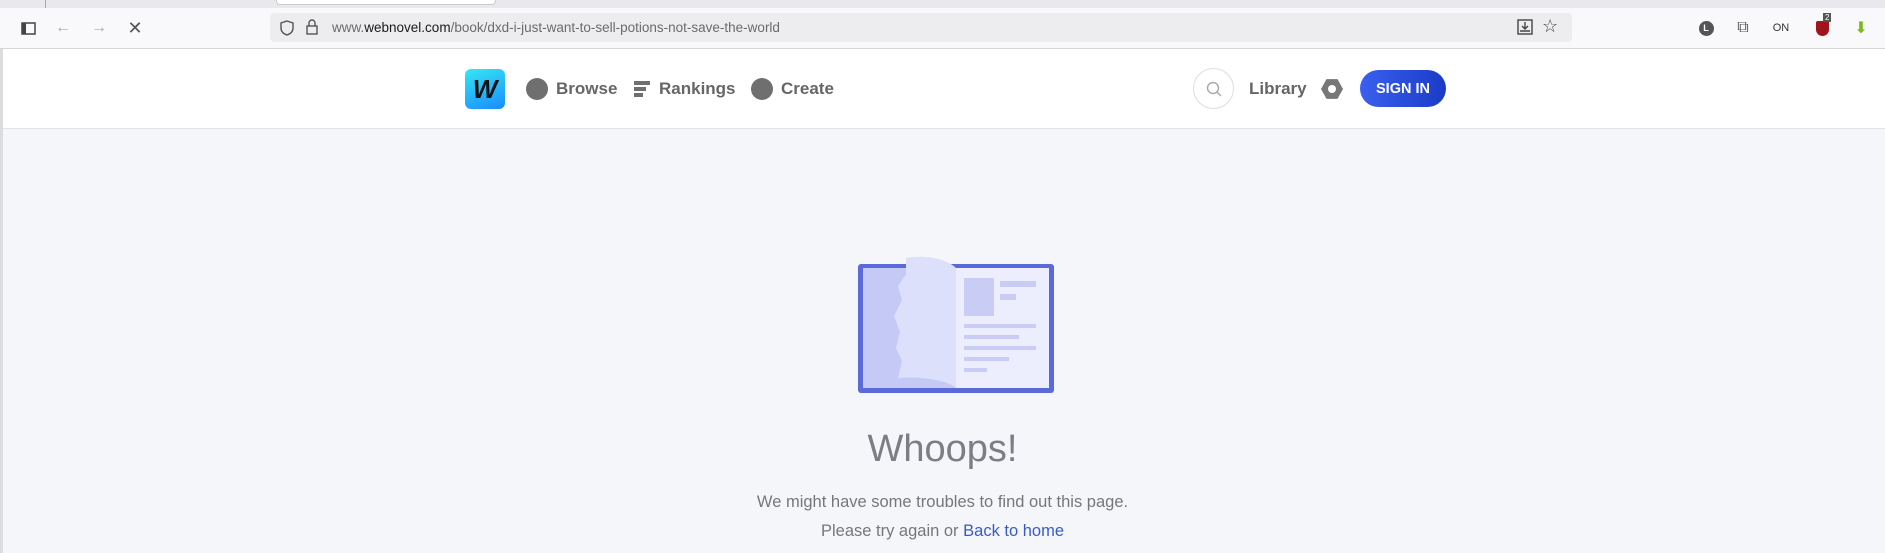 This screenshot has width=1885, height=553. What do you see at coordinates (386, 2) in the screenshot?
I see `active-tab` at bounding box center [386, 2].